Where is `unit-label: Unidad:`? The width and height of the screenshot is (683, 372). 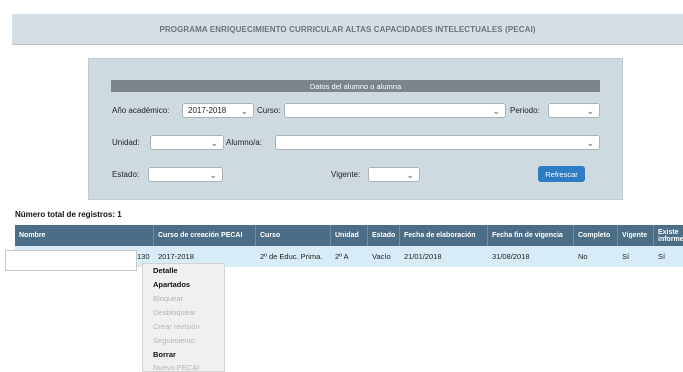 unit-label: Unidad: is located at coordinates (126, 142).